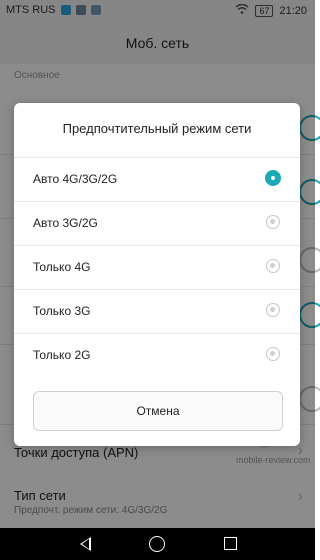 This screenshot has width=320, height=560. I want to click on option-4g-only: Только 4G, so click(157, 267).